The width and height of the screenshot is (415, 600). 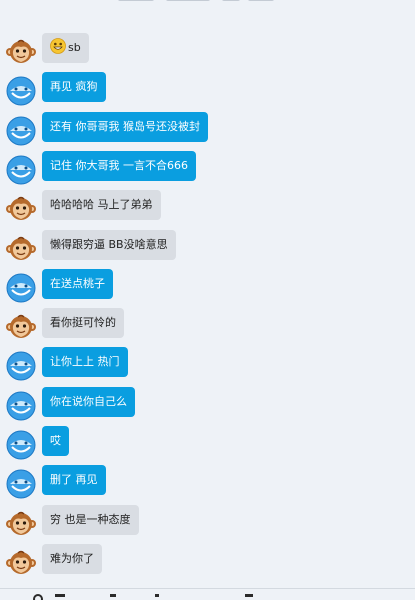 I want to click on message-bubble: 让你上上 热门, so click(x=85, y=362).